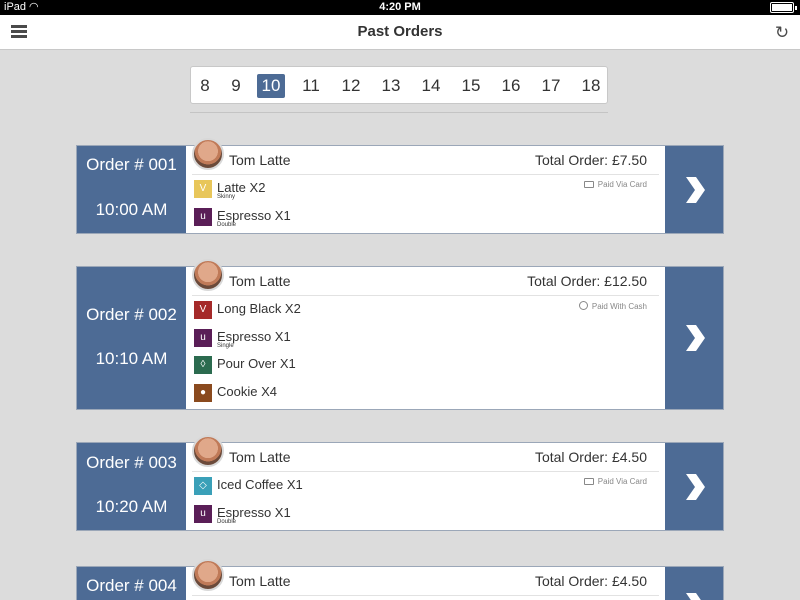 This screenshot has width=800, height=600. I want to click on payment-status: Paid With Cash, so click(612, 306).